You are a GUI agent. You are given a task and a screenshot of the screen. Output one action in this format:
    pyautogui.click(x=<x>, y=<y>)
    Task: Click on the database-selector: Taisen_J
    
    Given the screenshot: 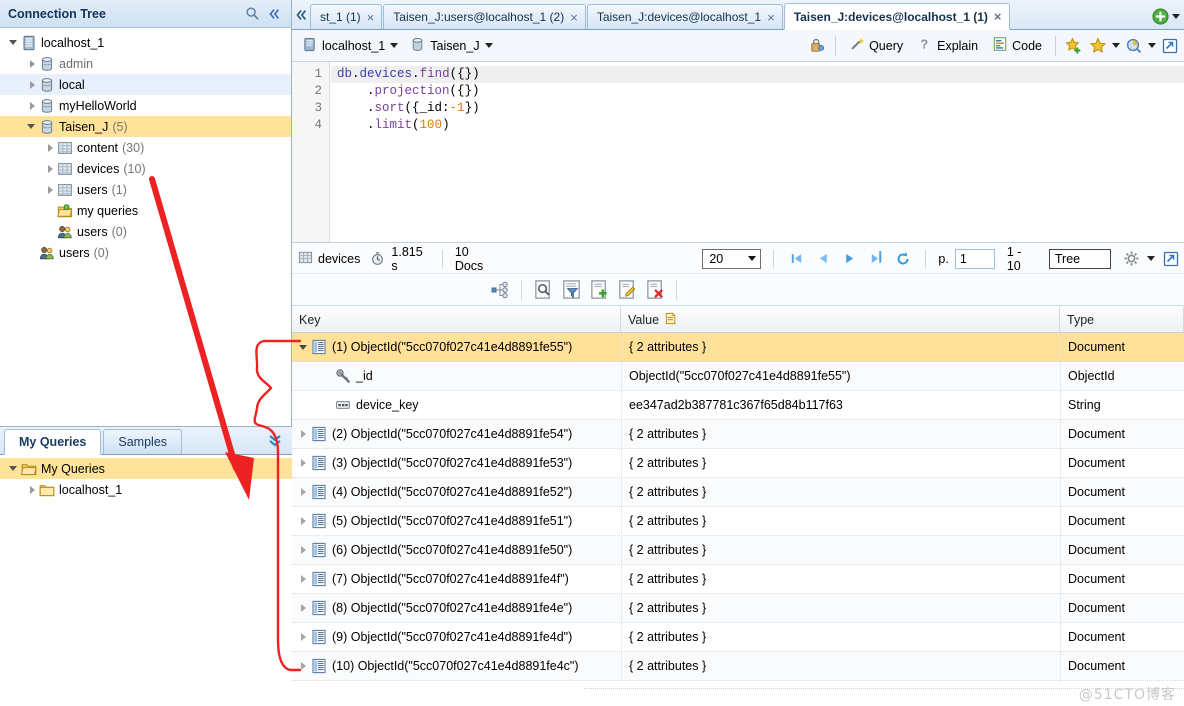 What is the action you would take?
    pyautogui.click(x=451, y=46)
    